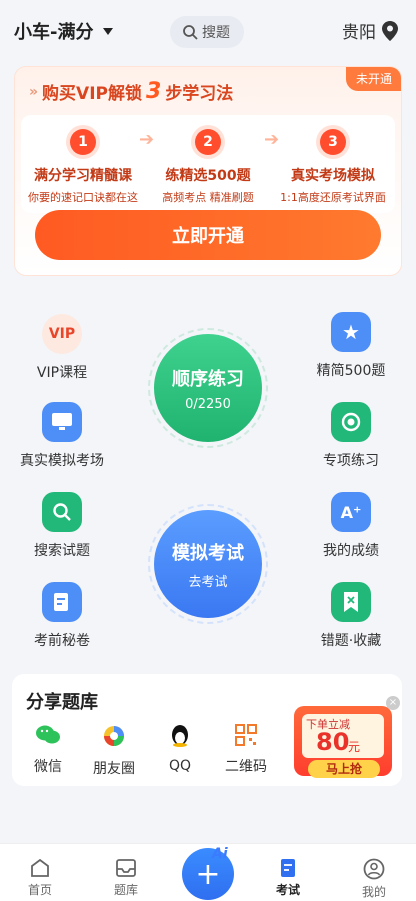  What do you see at coordinates (126, 868) in the screenshot?
I see `inbox-icon` at bounding box center [126, 868].